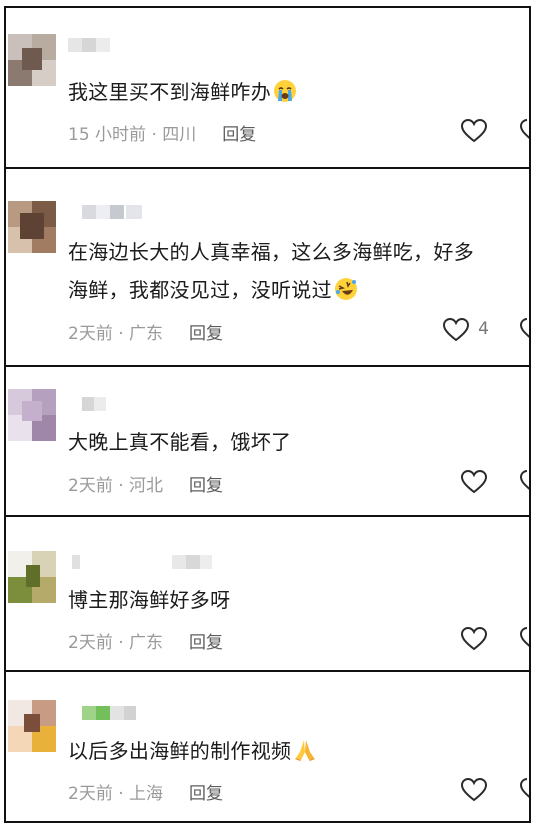  I want to click on comment-meta: 15 小时前 · 四川 回复, so click(162, 135).